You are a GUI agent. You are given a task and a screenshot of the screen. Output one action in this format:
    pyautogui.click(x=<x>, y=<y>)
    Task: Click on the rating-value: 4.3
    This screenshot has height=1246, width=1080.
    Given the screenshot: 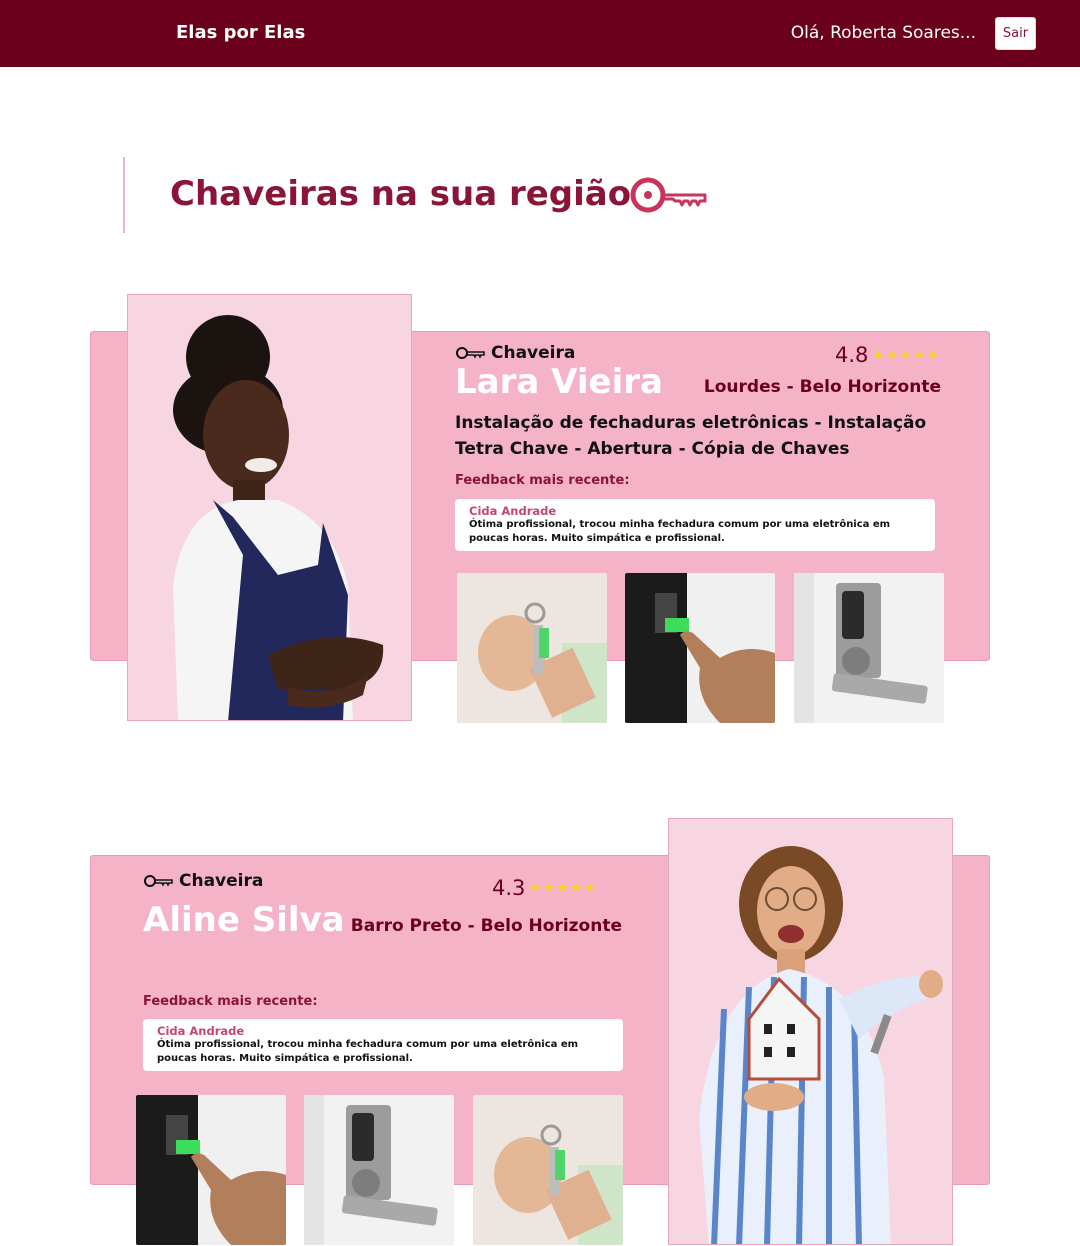 What is the action you would take?
    pyautogui.click(x=509, y=888)
    